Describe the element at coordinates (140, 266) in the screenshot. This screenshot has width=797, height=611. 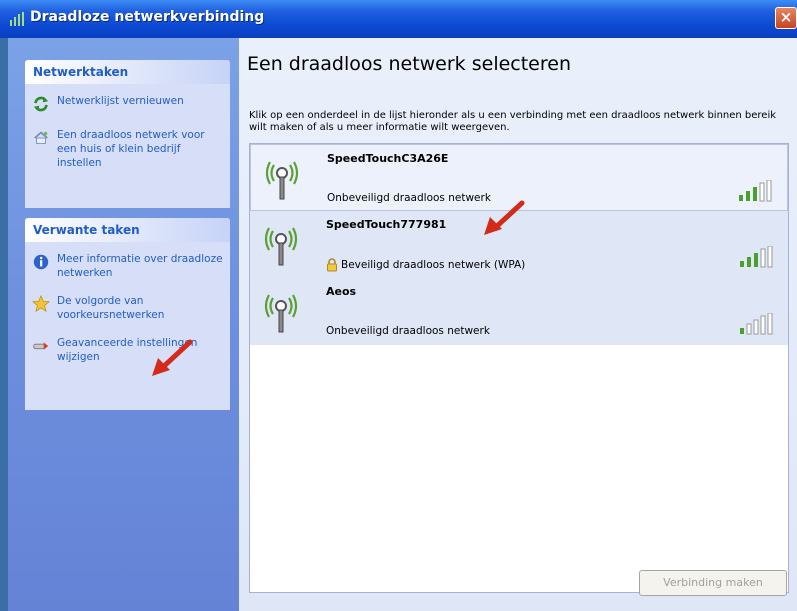
I see `task-label: Meer informatie over draadloze netwerken` at that location.